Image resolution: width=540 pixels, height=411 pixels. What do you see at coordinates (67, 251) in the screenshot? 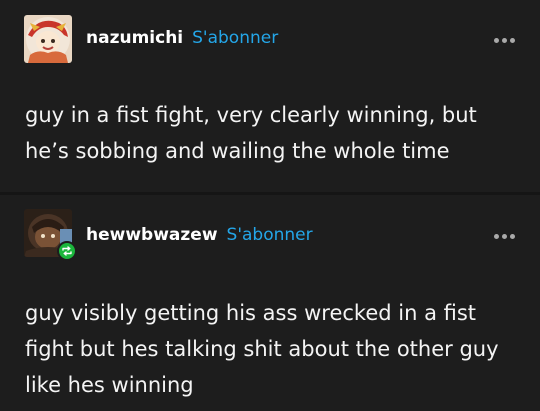
I see `reblog-icon` at bounding box center [67, 251].